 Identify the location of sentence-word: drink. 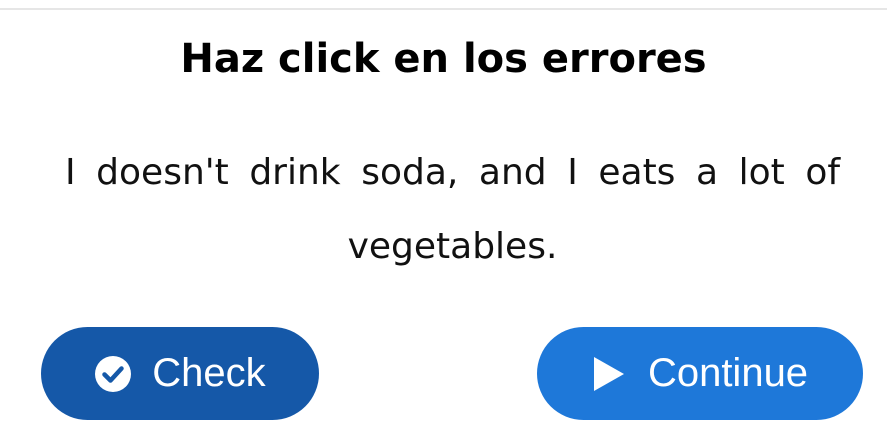
(294, 172).